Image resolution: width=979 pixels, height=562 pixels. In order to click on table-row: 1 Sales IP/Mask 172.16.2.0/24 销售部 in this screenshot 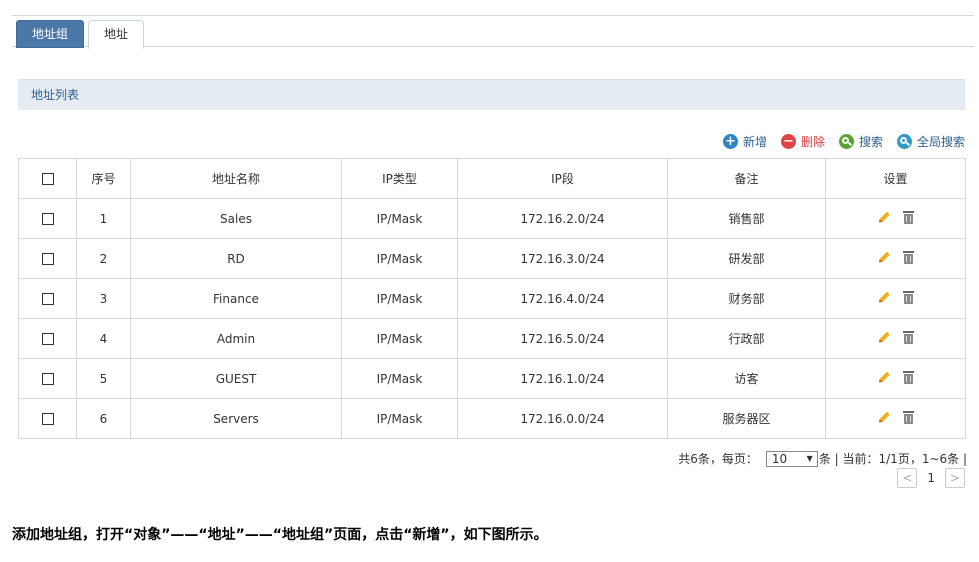, I will do `click(492, 218)`.